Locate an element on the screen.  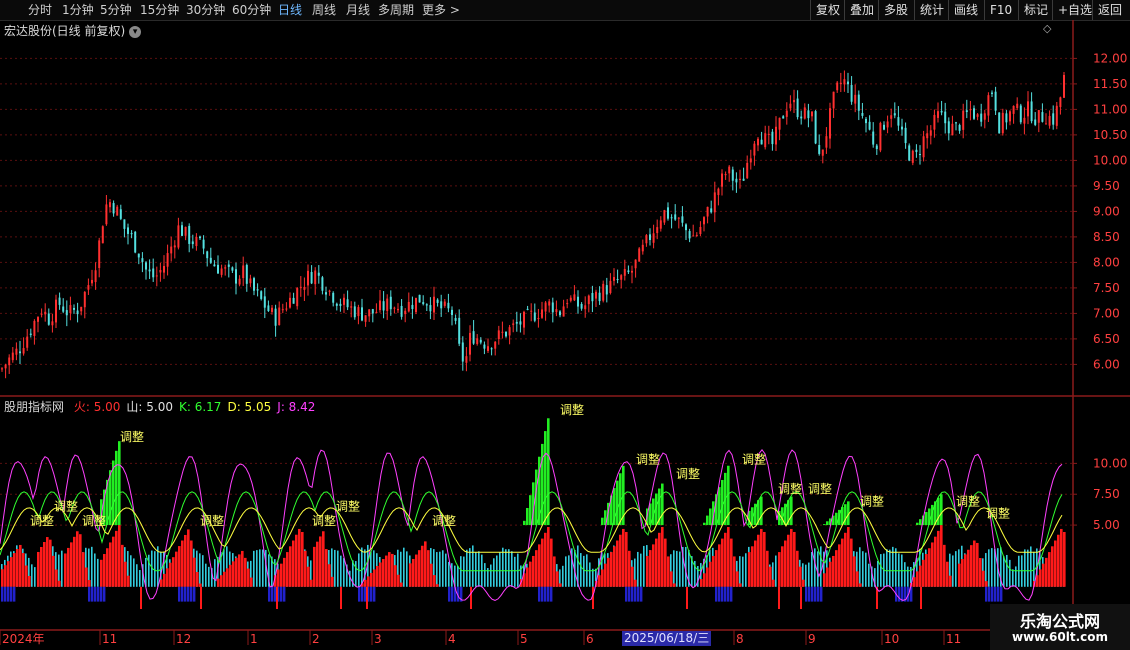
x-tick-label-11: 9 is located at coordinates (812, 639).